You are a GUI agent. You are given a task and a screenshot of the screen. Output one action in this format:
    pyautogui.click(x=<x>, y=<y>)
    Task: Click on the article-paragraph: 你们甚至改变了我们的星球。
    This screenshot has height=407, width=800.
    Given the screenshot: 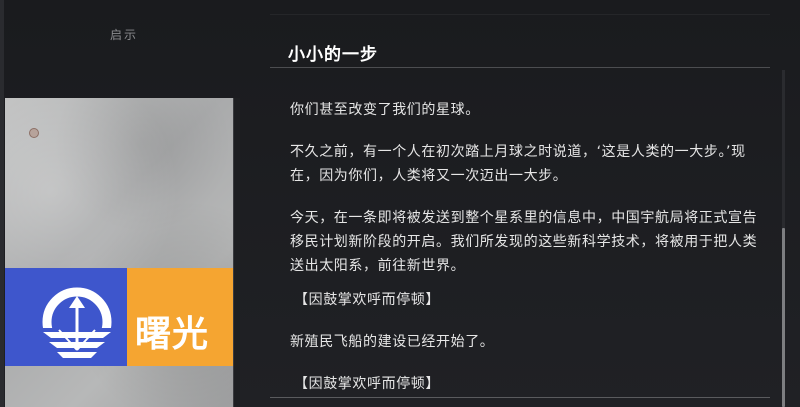 What is the action you would take?
    pyautogui.click(x=385, y=110)
    